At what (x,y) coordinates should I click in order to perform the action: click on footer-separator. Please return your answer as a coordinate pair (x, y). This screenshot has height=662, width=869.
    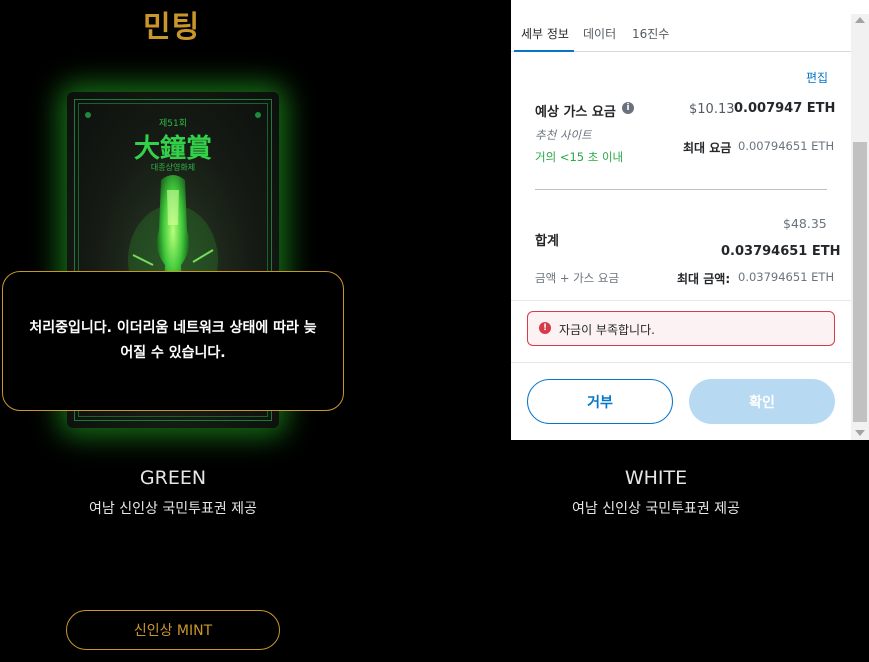
    Looking at the image, I should click on (681, 362).